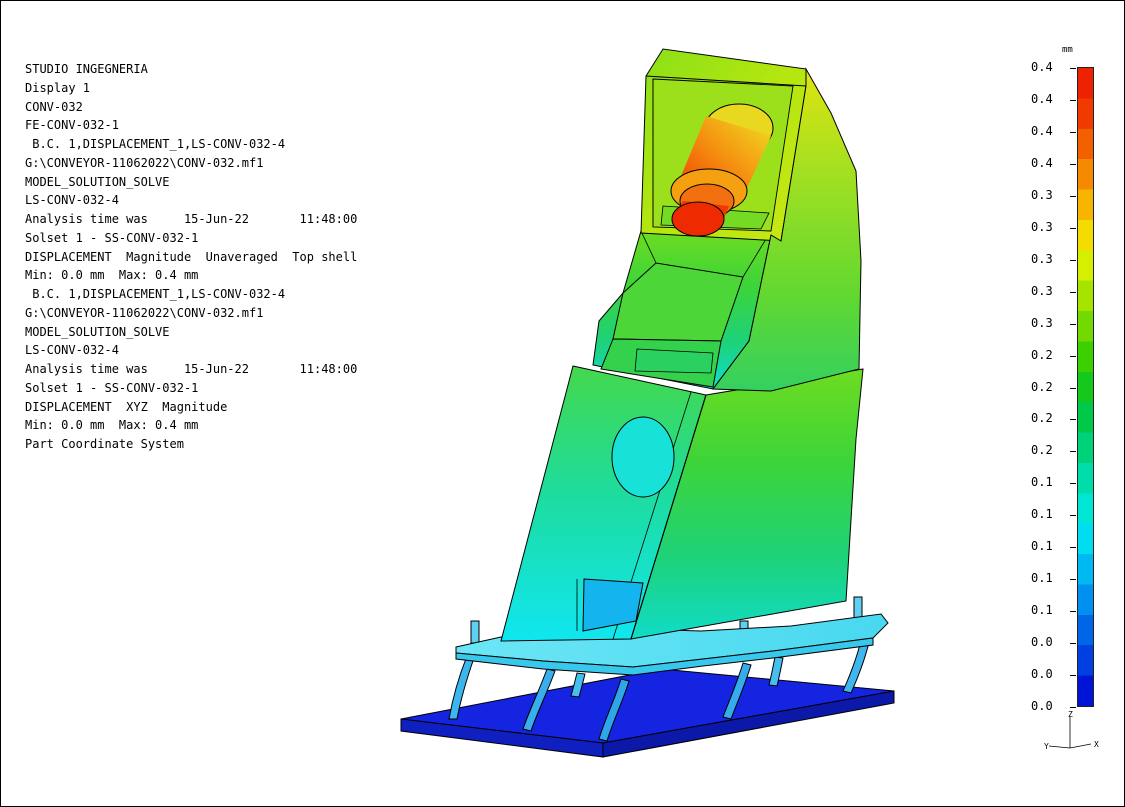 The image size is (1125, 807). Describe the element at coordinates (1071, 730) in the screenshot. I see `coordinate-triad: Z X Y` at that location.